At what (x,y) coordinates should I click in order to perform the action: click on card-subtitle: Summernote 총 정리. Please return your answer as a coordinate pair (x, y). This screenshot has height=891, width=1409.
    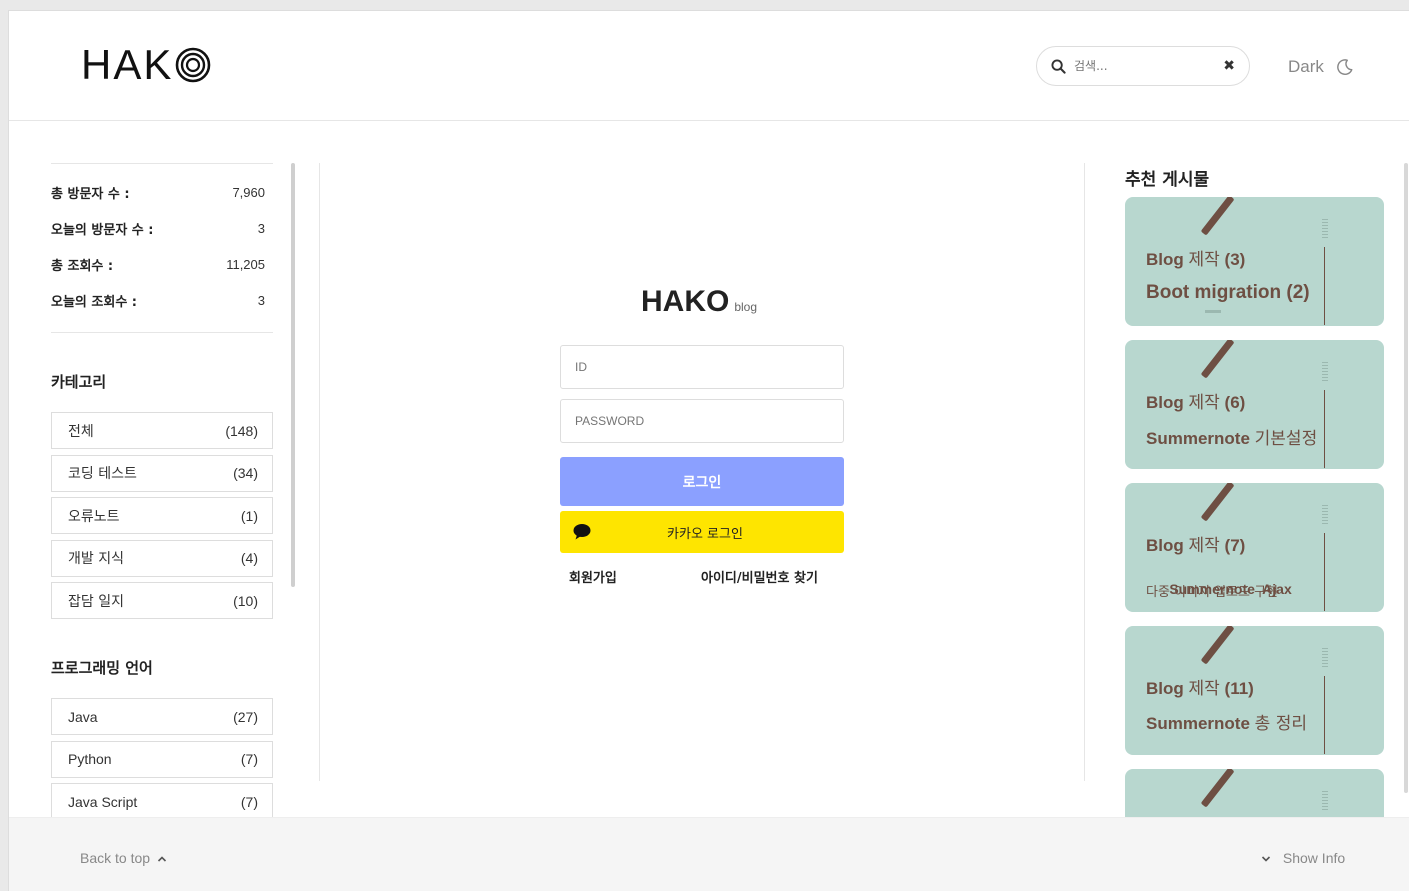
    Looking at the image, I should click on (1226, 724).